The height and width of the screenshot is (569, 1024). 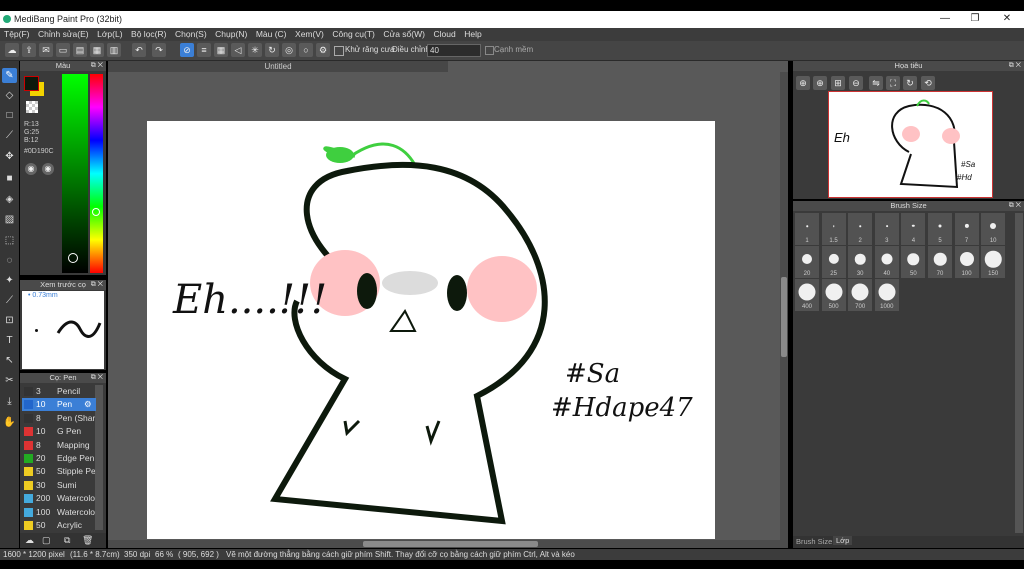 What do you see at coordinates (204, 50) in the screenshot?
I see `parallel-snap-icon: ≡` at bounding box center [204, 50].